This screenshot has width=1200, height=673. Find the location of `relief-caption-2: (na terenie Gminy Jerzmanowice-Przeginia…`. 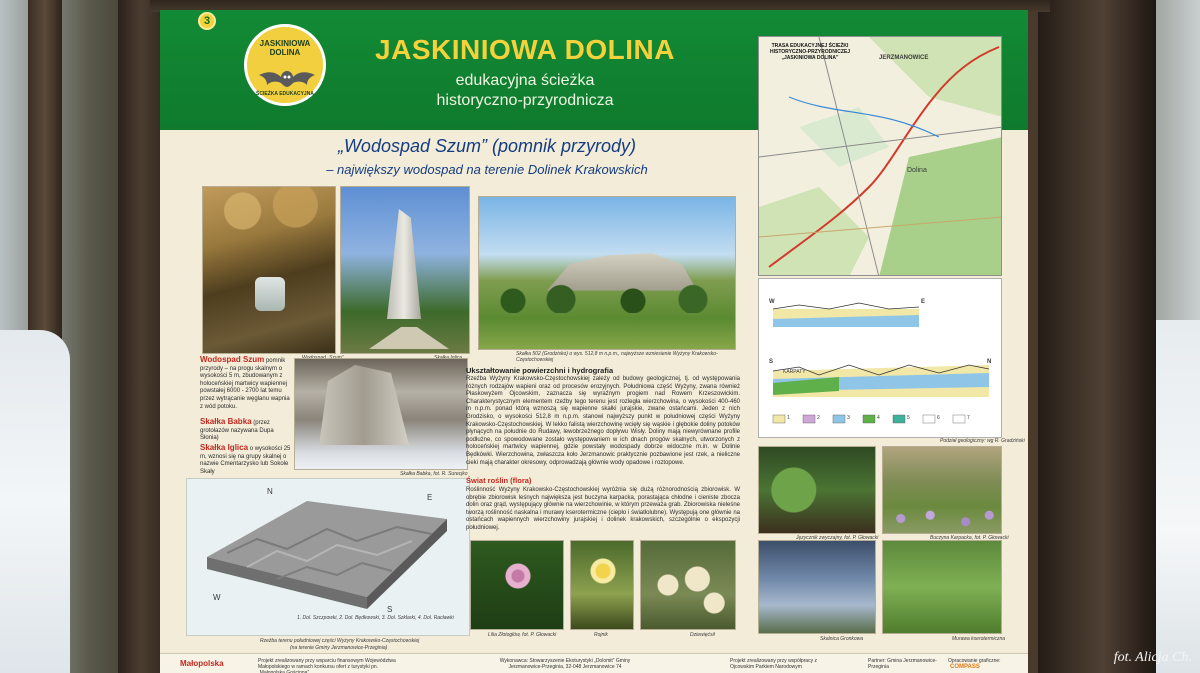

relief-caption-2: (na terenie Gminy Jerzmanowice-Przeginia… is located at coordinates (339, 648).